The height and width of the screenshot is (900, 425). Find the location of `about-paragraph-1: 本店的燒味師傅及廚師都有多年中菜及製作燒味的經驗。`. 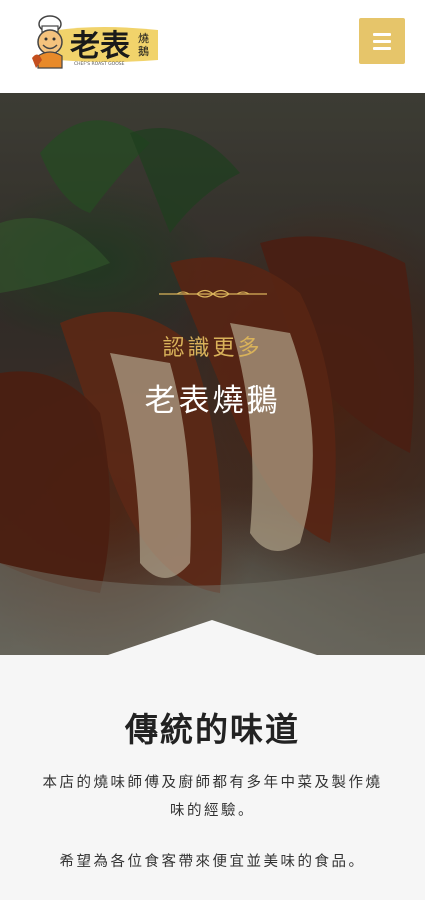

about-paragraph-1: 本店的燒味師傅及廚師都有多年中菜及製作燒味的經驗。 is located at coordinates (212, 797).